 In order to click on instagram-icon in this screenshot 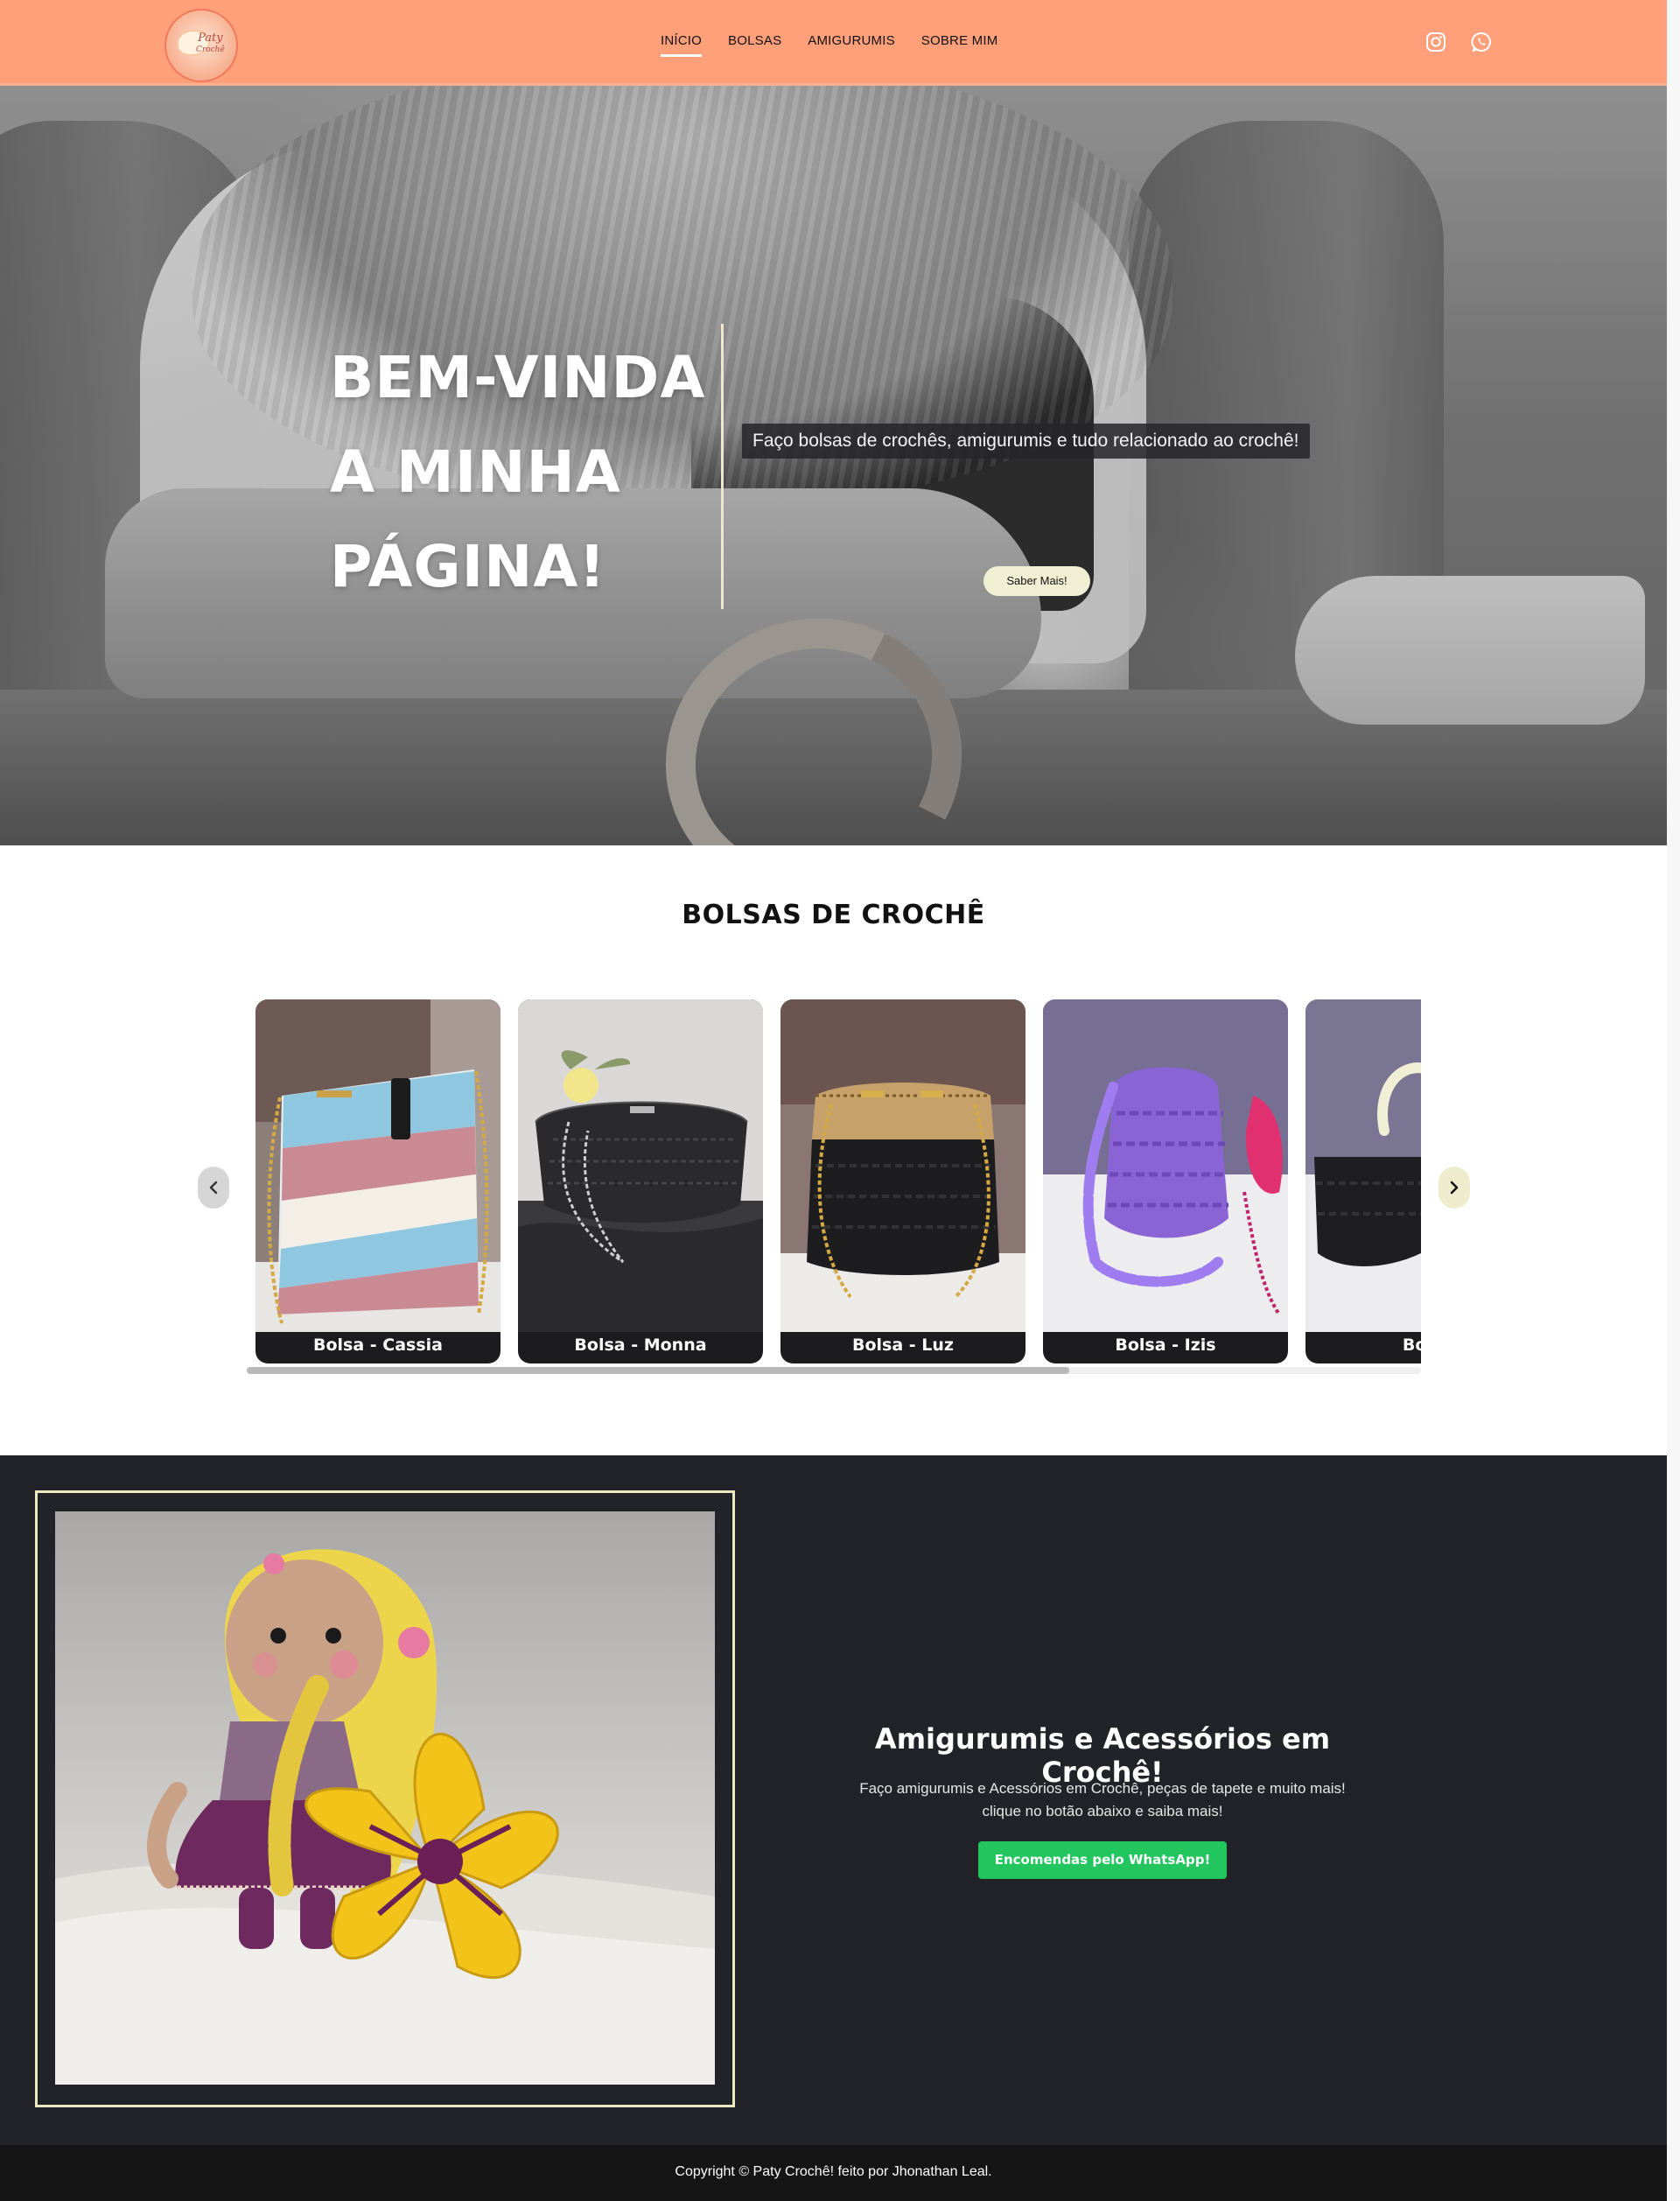, I will do `click(1435, 42)`.